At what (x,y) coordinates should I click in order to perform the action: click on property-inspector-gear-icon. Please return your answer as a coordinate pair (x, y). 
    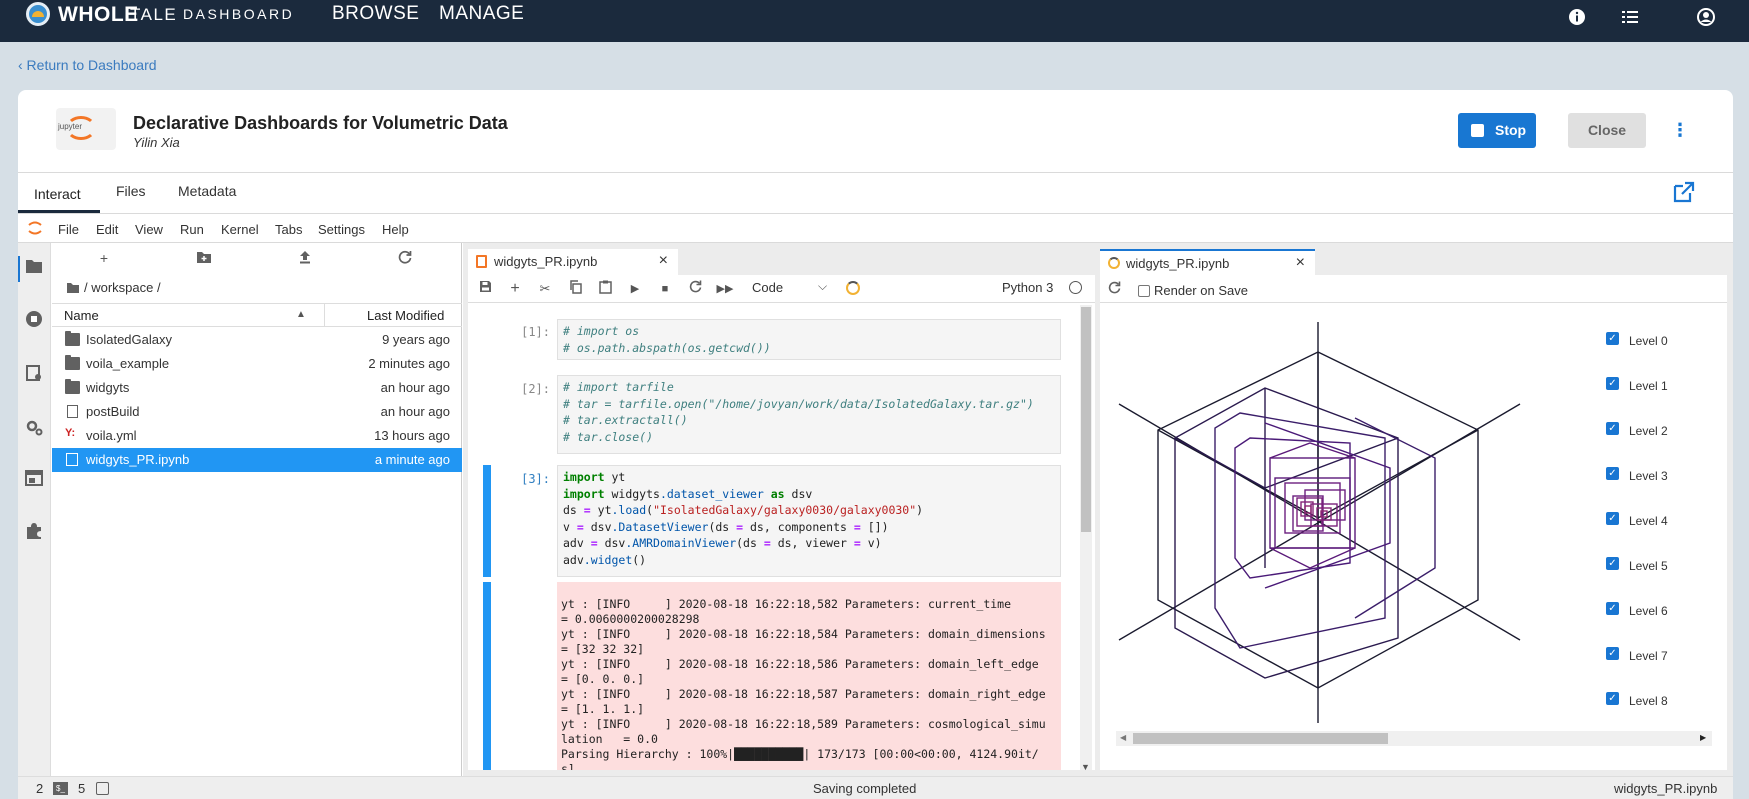
    Looking at the image, I should click on (34, 429).